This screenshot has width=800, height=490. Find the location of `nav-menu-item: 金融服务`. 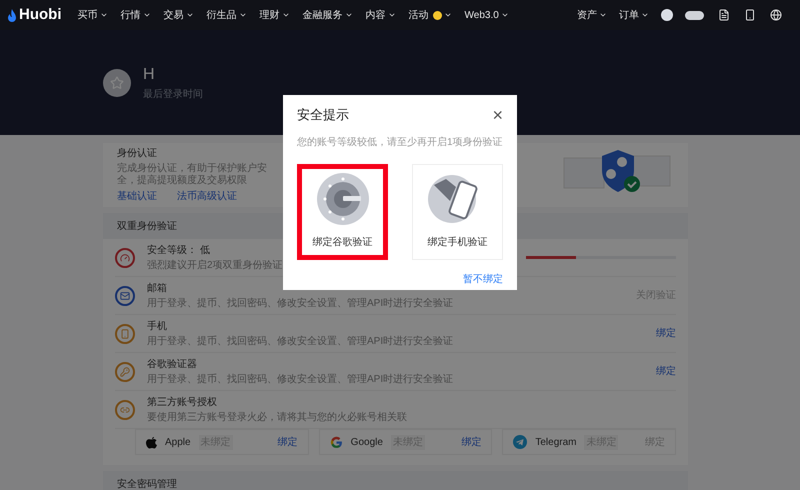

nav-menu-item: 金融服务 is located at coordinates (327, 15).